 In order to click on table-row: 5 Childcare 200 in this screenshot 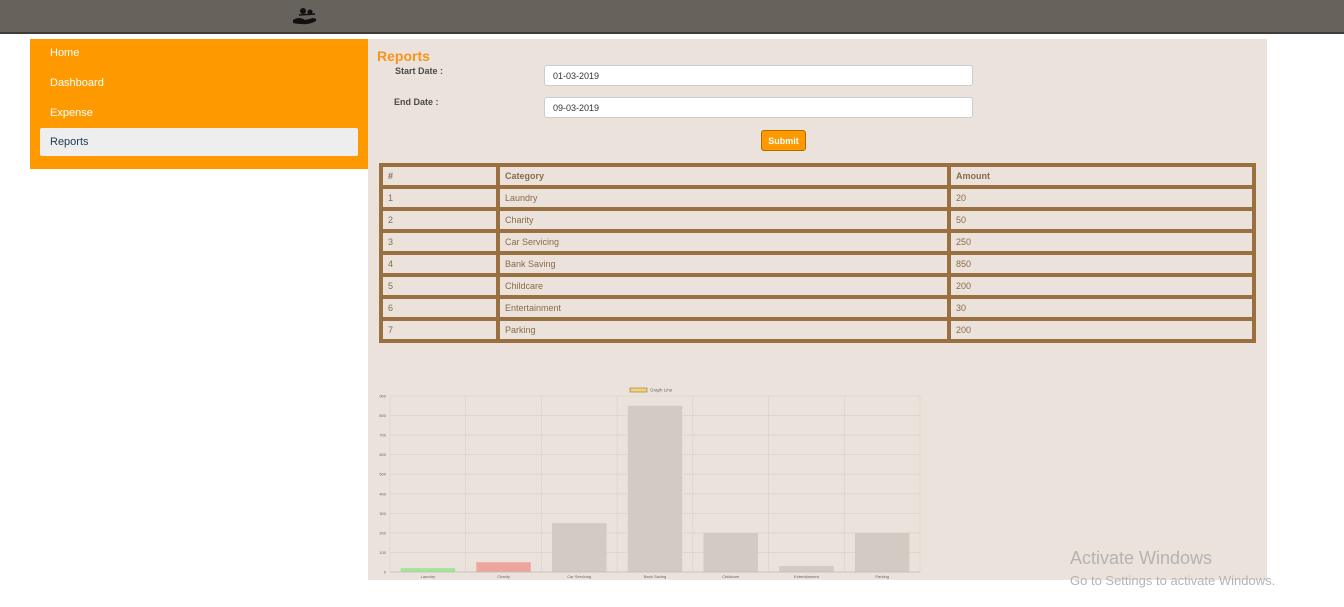, I will do `click(817, 286)`.